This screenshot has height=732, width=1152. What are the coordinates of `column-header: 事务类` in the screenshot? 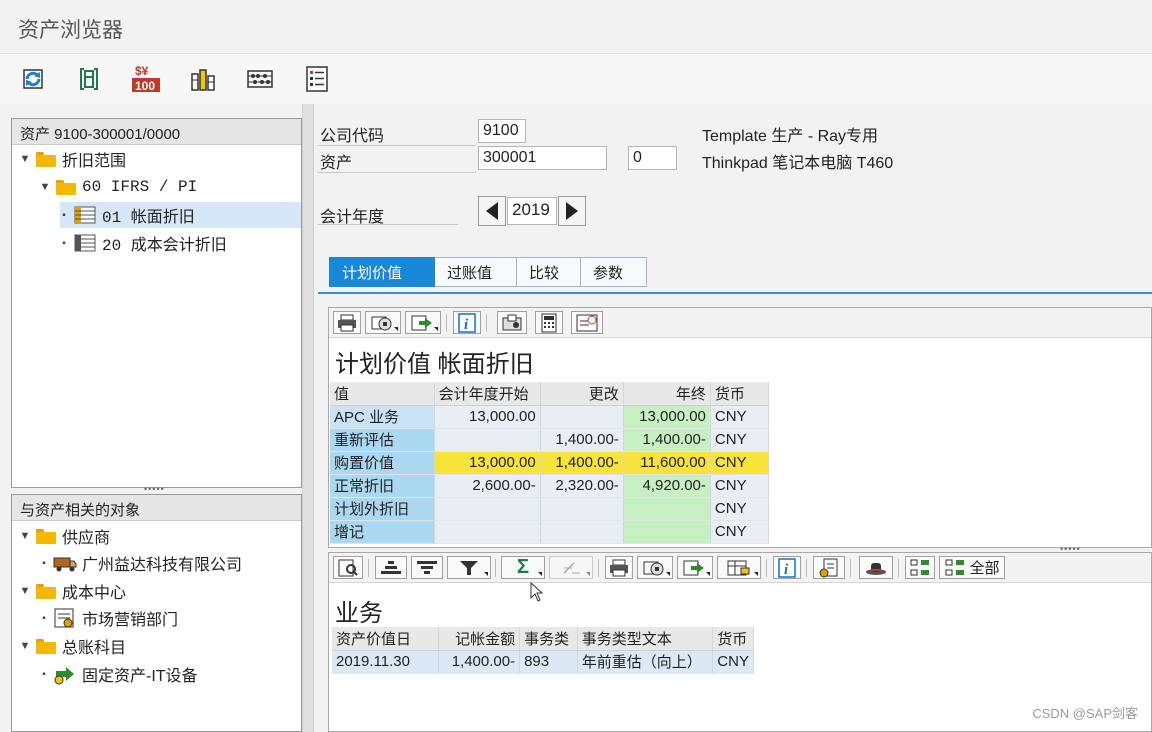 It's located at (548, 639).